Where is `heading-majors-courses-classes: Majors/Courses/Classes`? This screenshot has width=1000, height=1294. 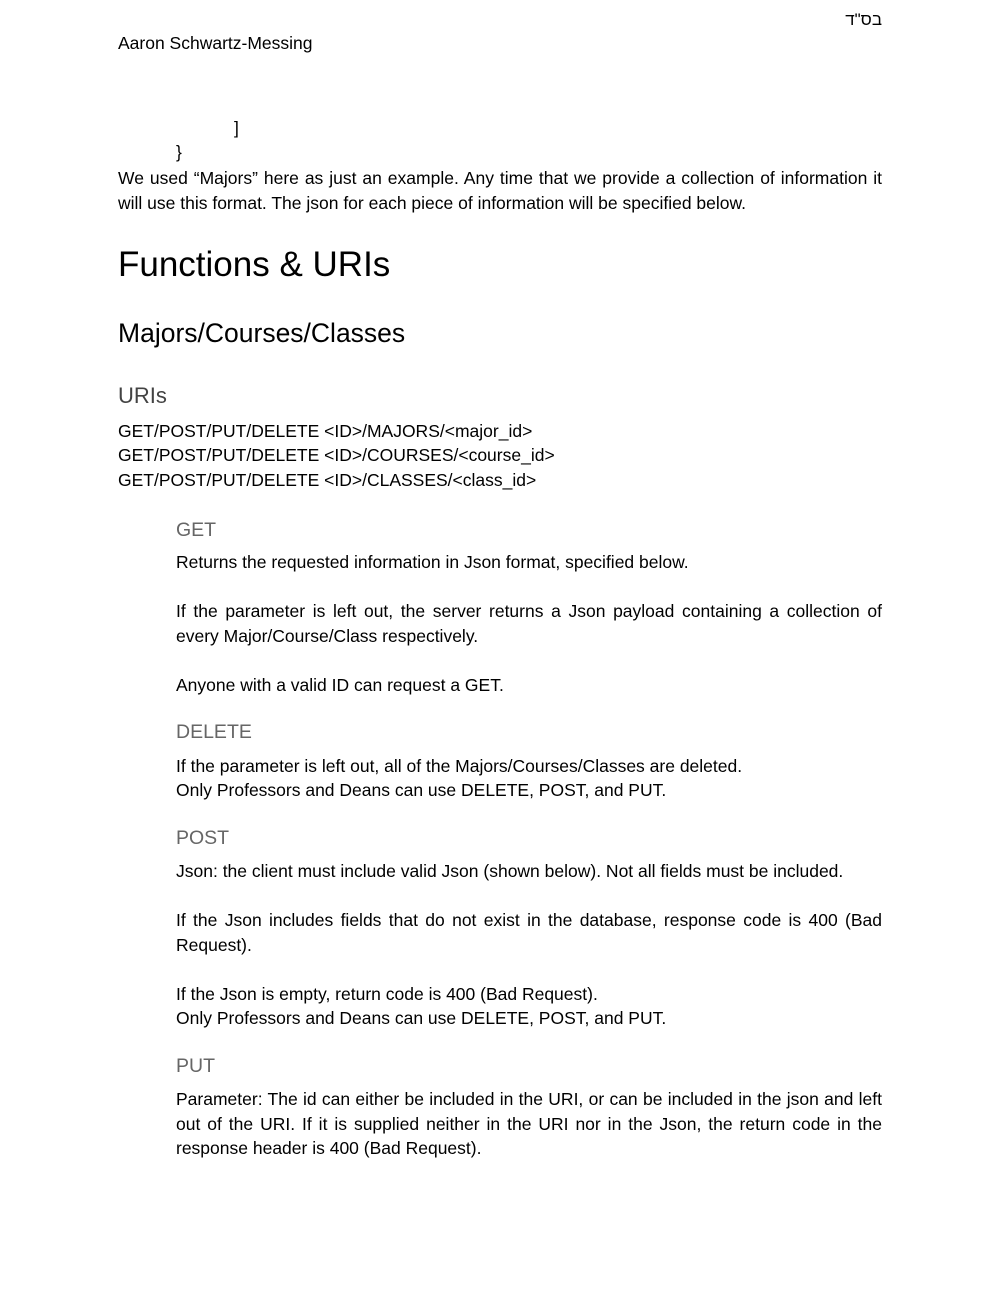
heading-majors-courses-classes: Majors/Courses/Classes is located at coordinates (262, 333).